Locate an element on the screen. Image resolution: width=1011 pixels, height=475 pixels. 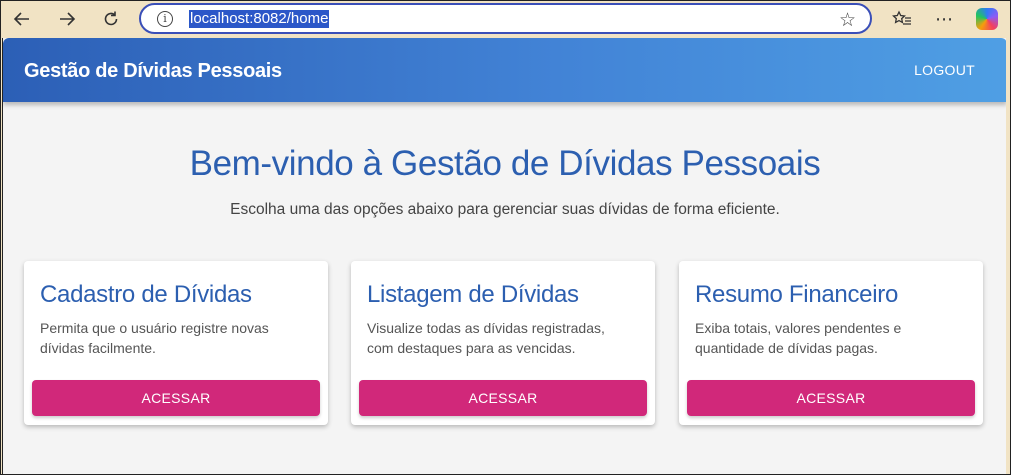
reload-icon is located at coordinates (111, 19).